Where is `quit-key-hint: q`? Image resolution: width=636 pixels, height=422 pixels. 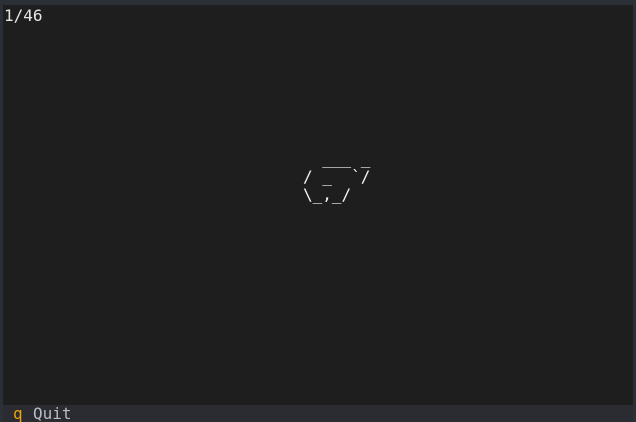 quit-key-hint: q is located at coordinates (18, 413).